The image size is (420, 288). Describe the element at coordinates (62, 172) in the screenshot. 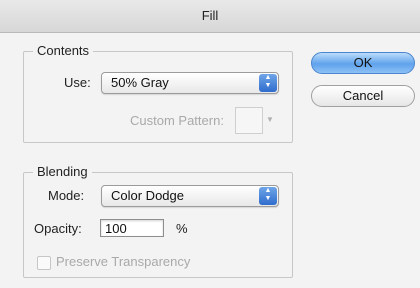

I see `blending-legend: Blending` at that location.